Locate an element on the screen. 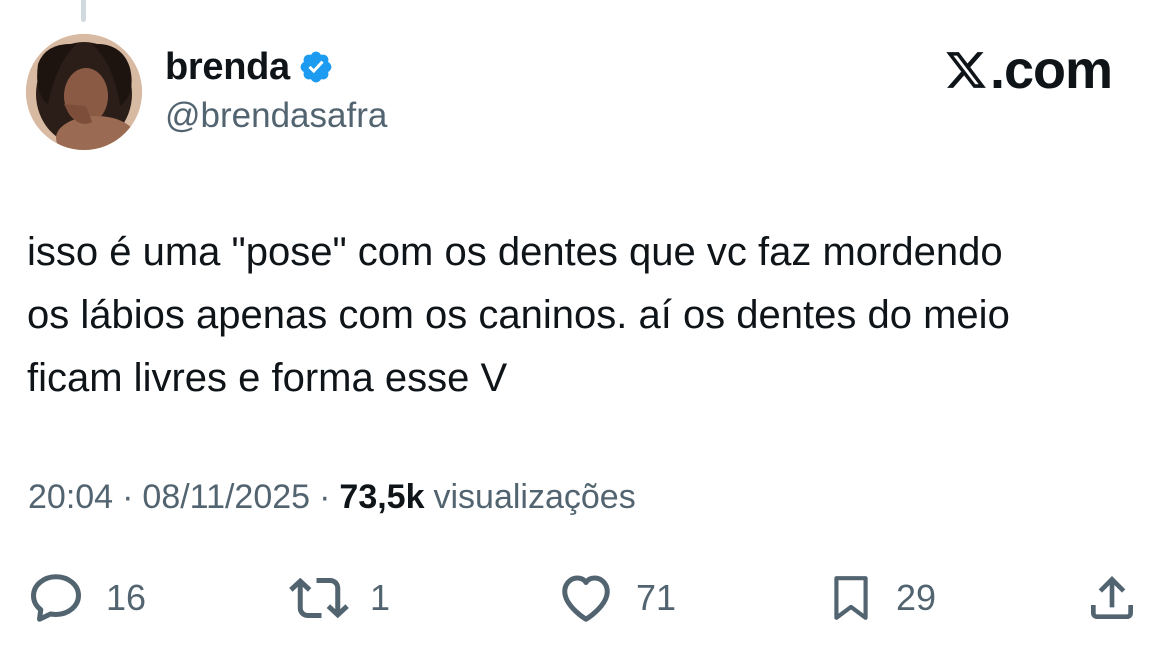 This screenshot has width=1170, height=645. brand-domain-text: .com is located at coordinates (1051, 70).